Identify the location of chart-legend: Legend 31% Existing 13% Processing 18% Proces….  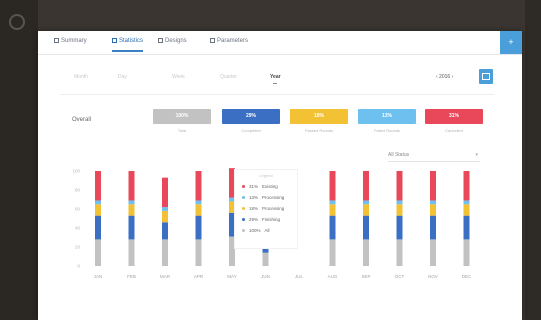
(266, 209).